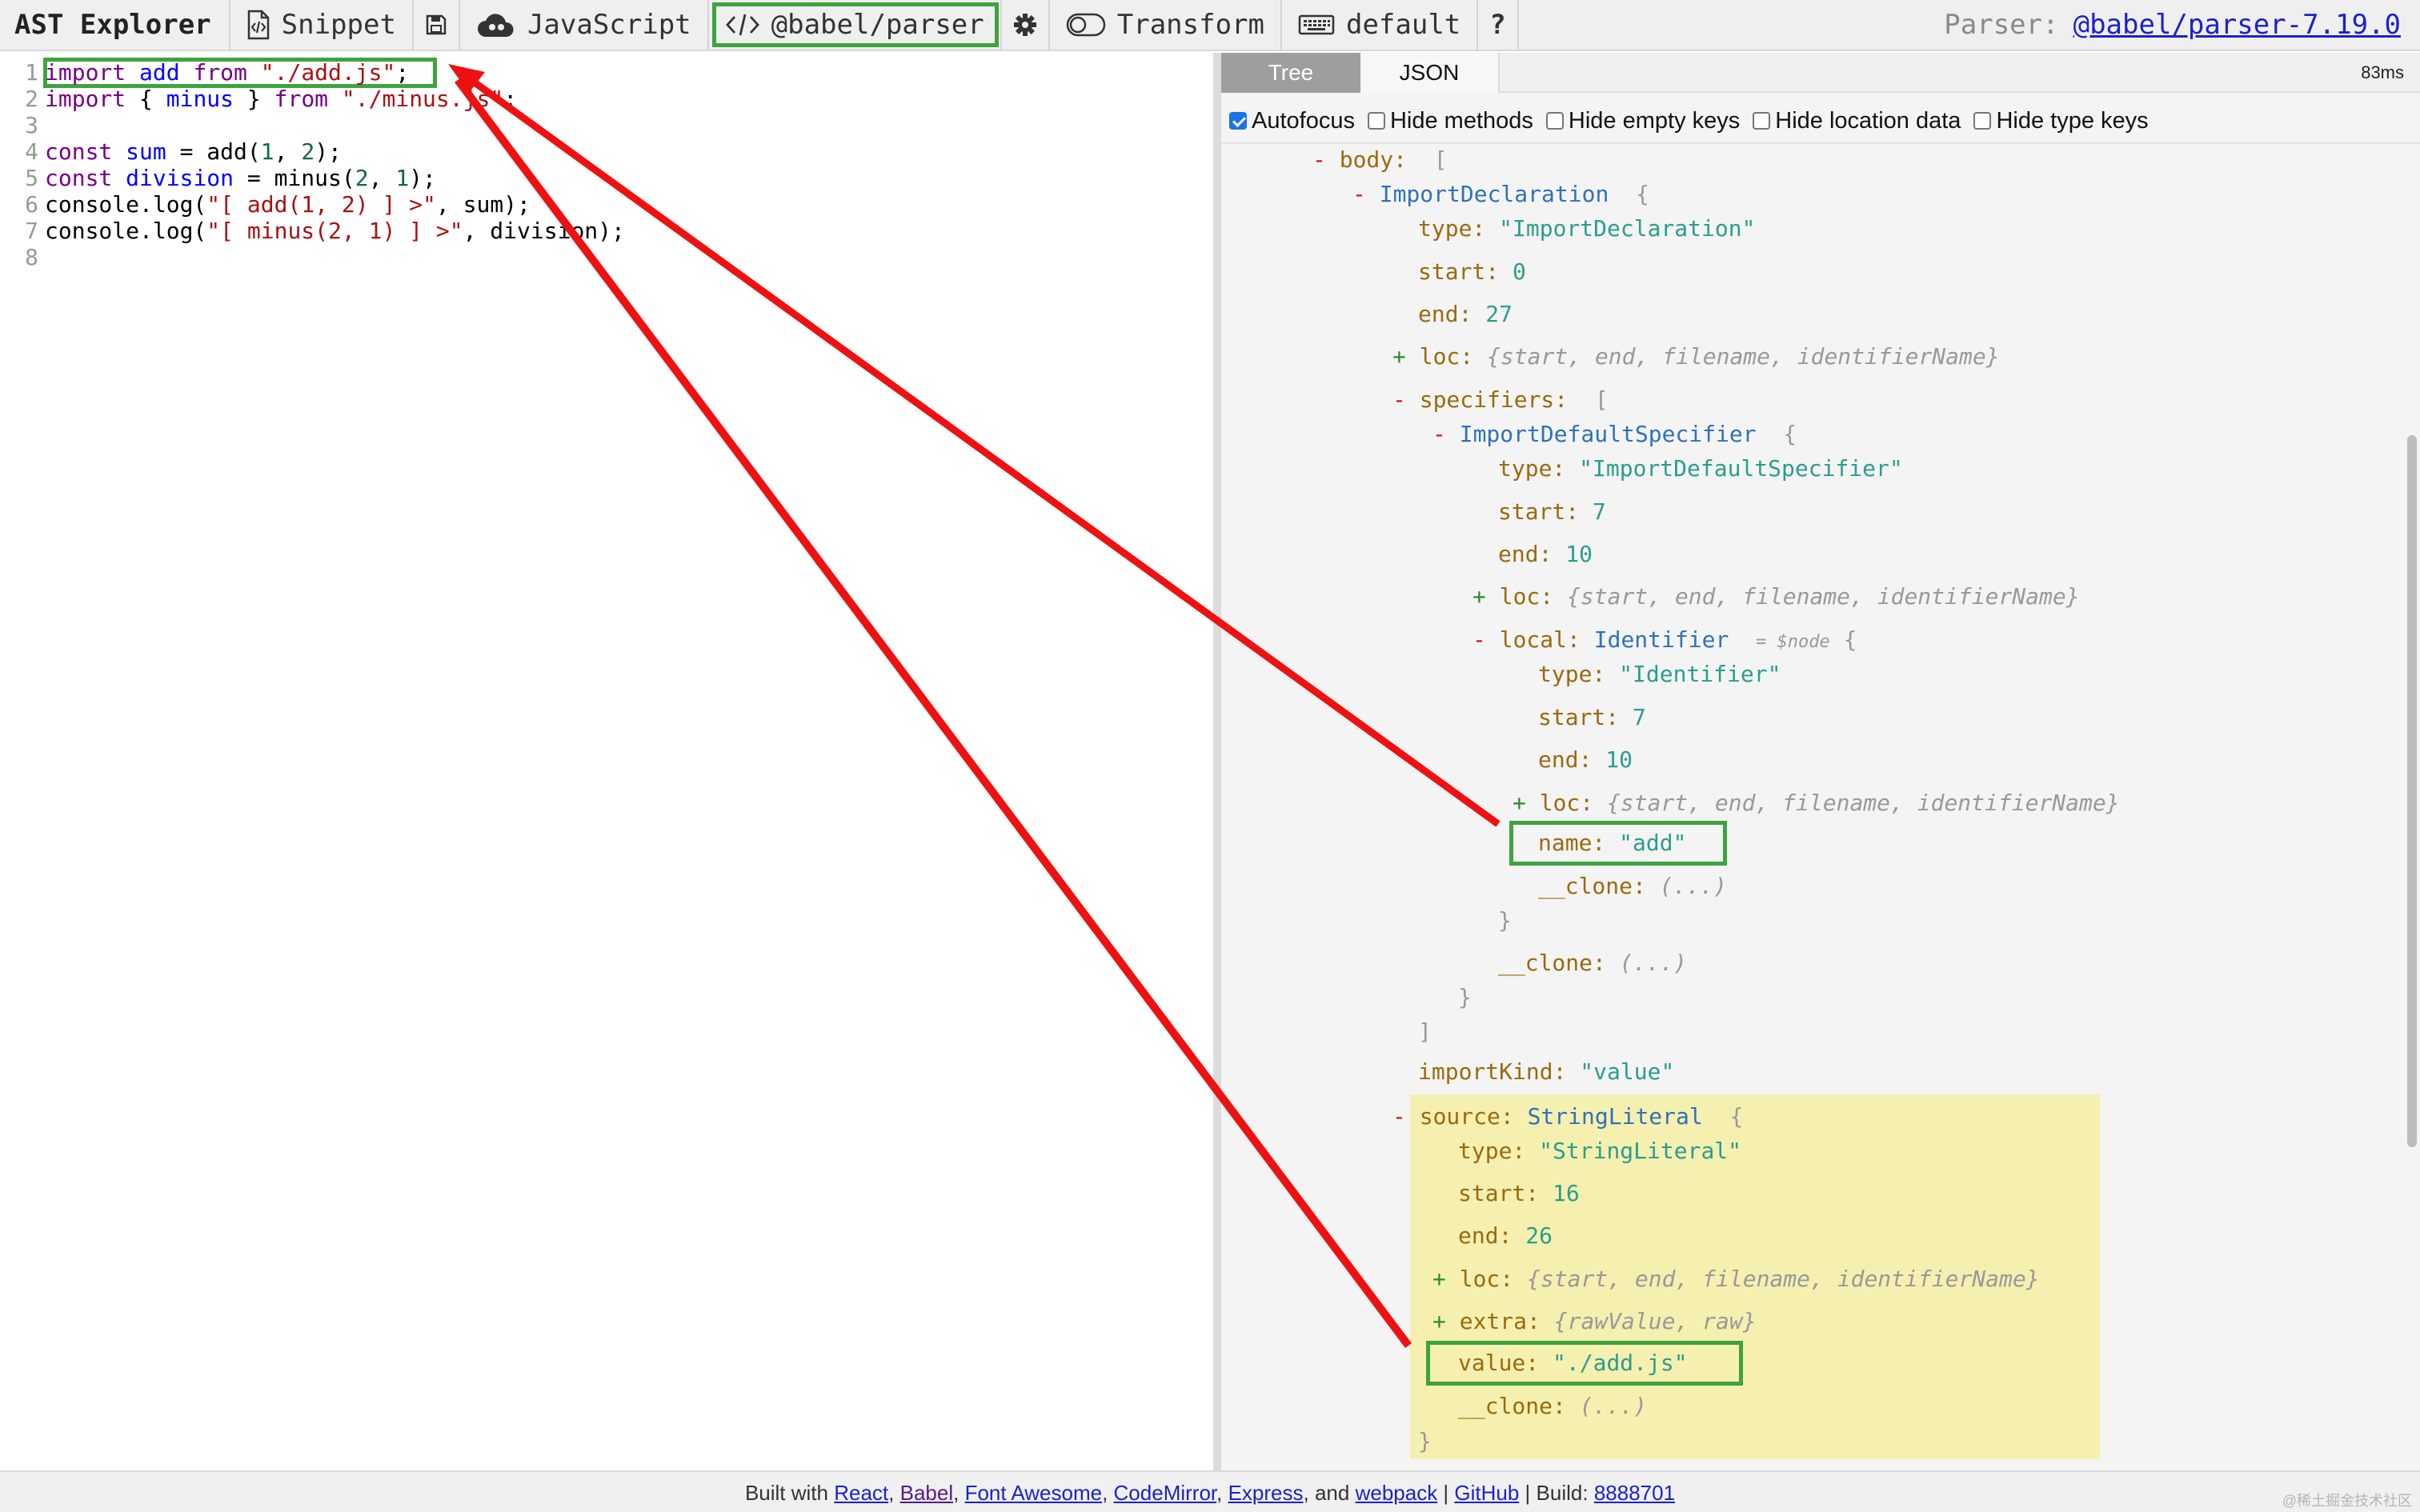 This screenshot has width=2420, height=1512. What do you see at coordinates (2412, 791) in the screenshot?
I see `tree-scrollbar` at bounding box center [2412, 791].